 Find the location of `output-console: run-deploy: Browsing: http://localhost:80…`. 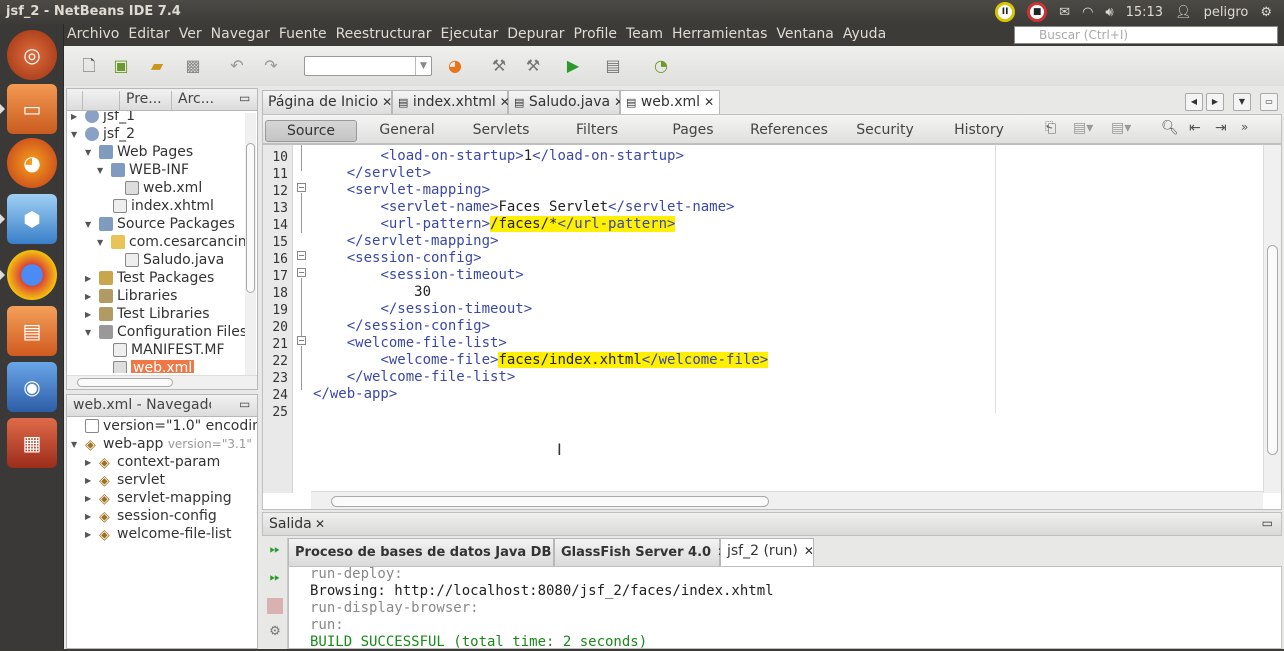

output-console: run-deploy: Browsing: http://localhost:80… is located at coordinates (785, 608).